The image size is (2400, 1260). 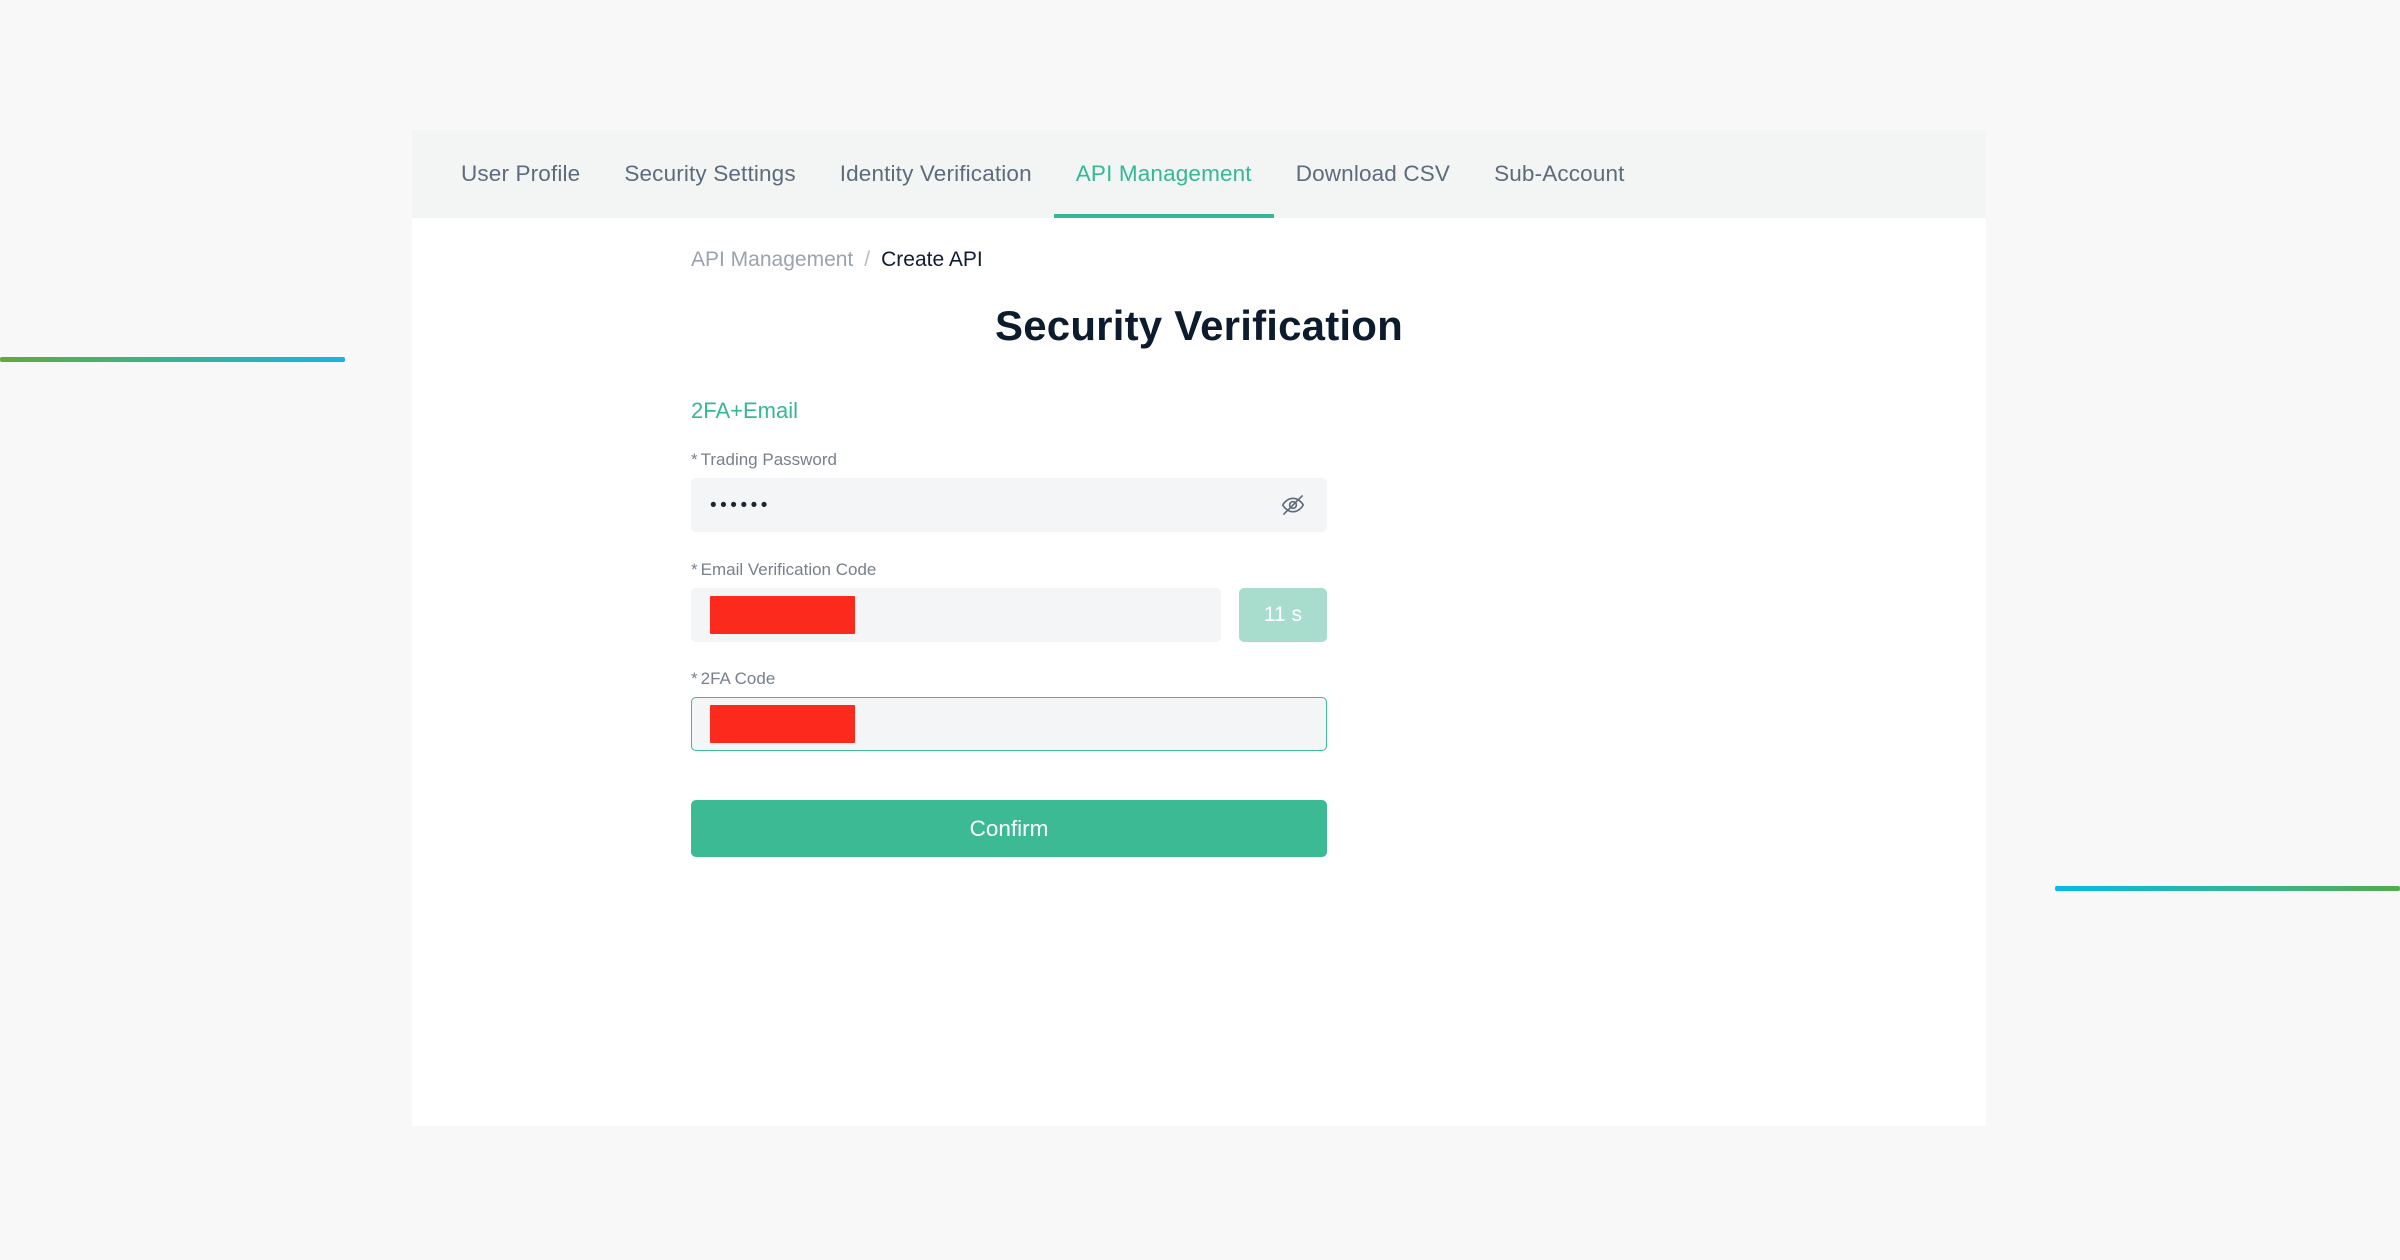 I want to click on 2fa-code-input, so click(x=1009, y=724).